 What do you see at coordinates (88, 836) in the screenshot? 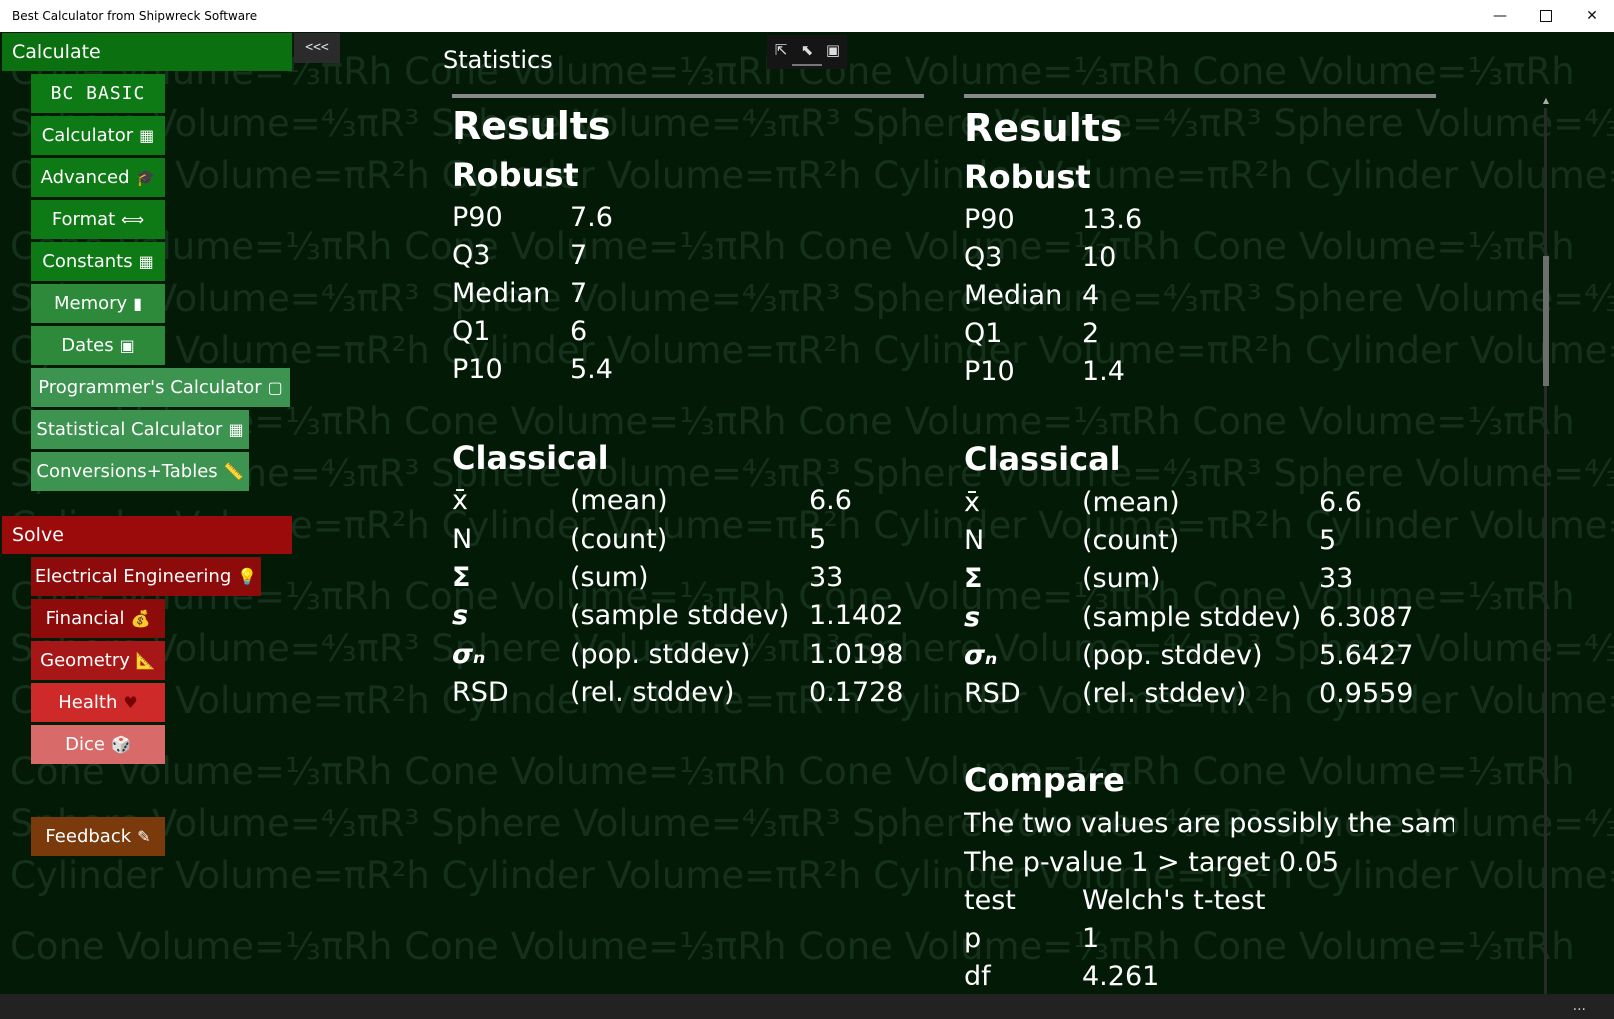
I see `nav-label: Feedback` at bounding box center [88, 836].